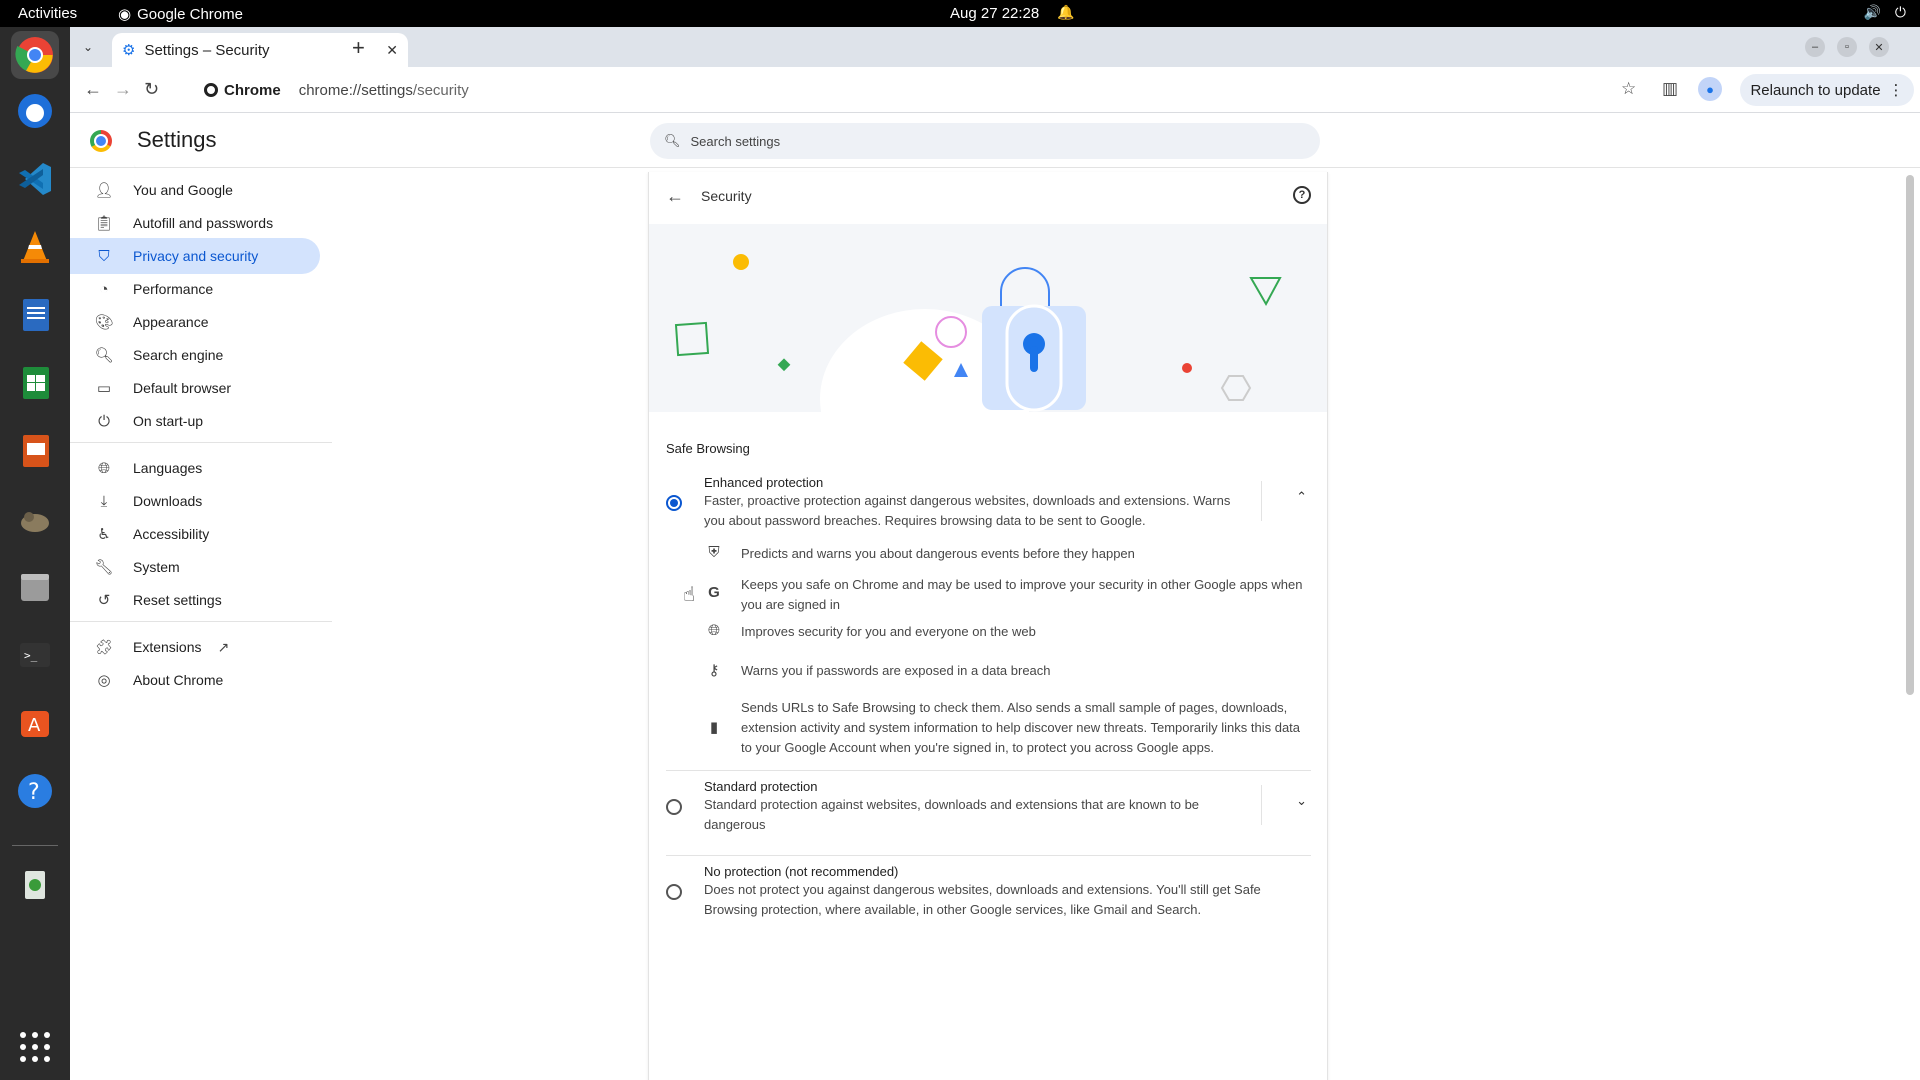 Image resolution: width=1920 pixels, height=1080 pixels. Describe the element at coordinates (35, 723) in the screenshot. I see `dock-software-icon: A` at that location.